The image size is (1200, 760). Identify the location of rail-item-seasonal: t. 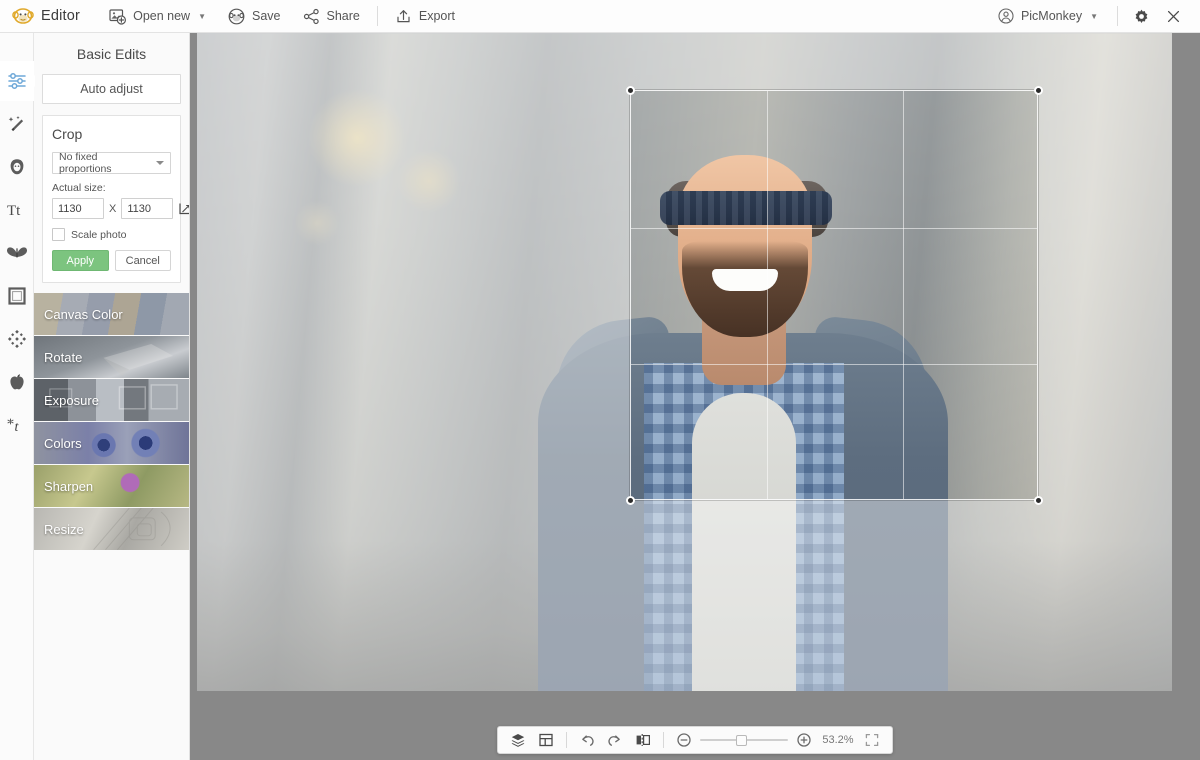
(17, 425).